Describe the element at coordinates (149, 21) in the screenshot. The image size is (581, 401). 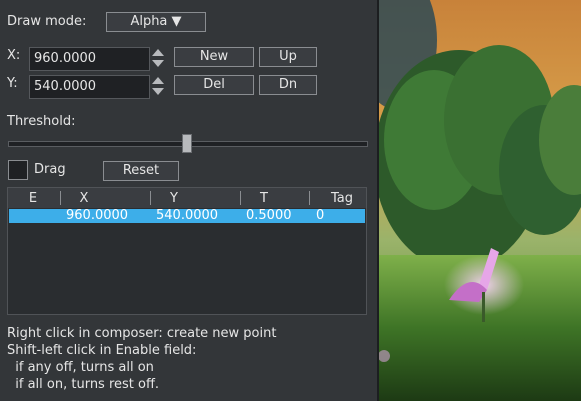
I see `draw-mode-value: Alpha` at that location.